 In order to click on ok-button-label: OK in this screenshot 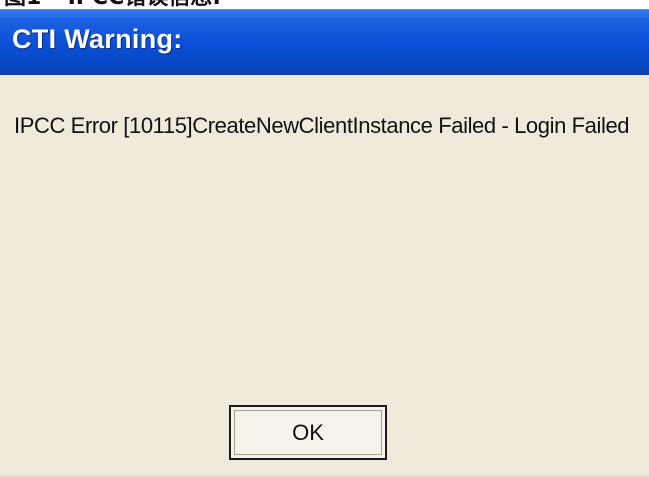, I will do `click(308, 432)`.